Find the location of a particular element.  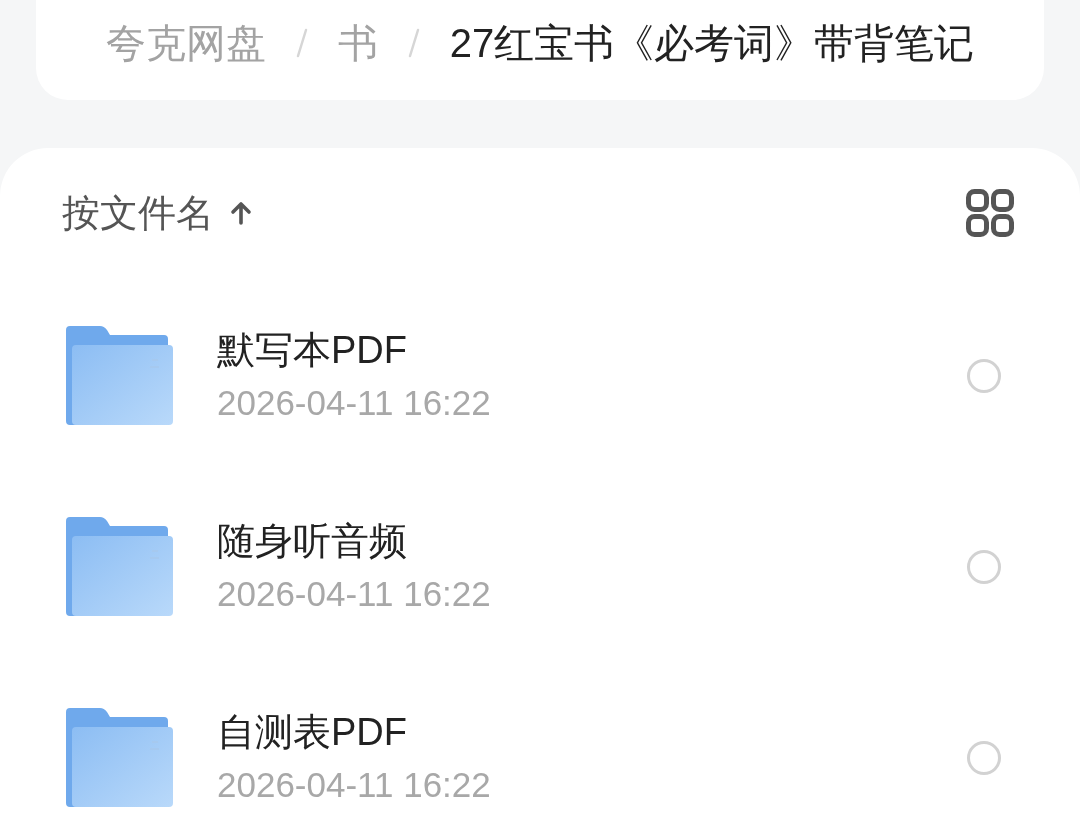

breadcrumb-current: 27红宝书《必考词》带背笔记 is located at coordinates (712, 43).